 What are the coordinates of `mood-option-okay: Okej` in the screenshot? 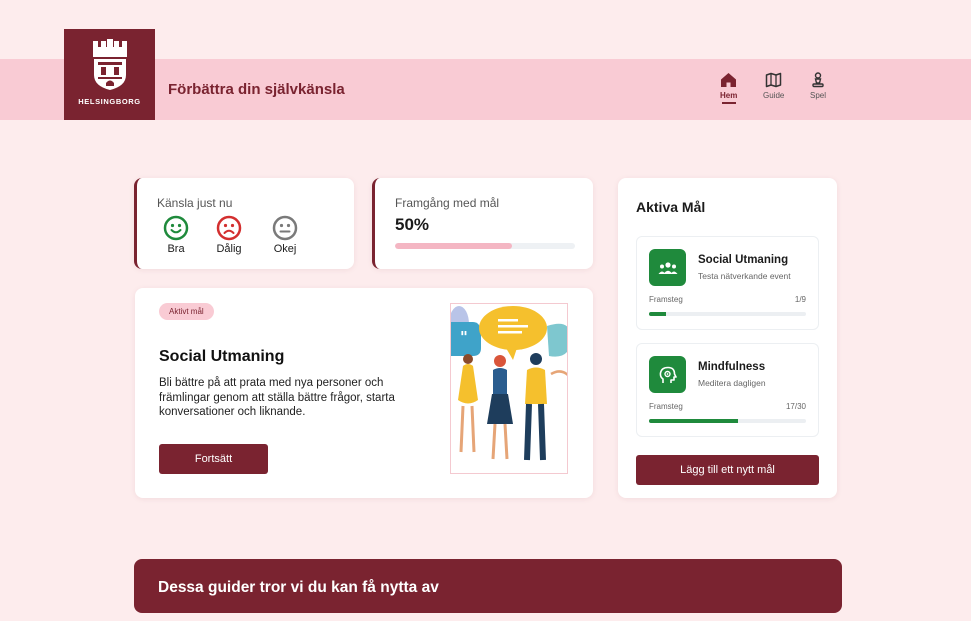 It's located at (285, 235).